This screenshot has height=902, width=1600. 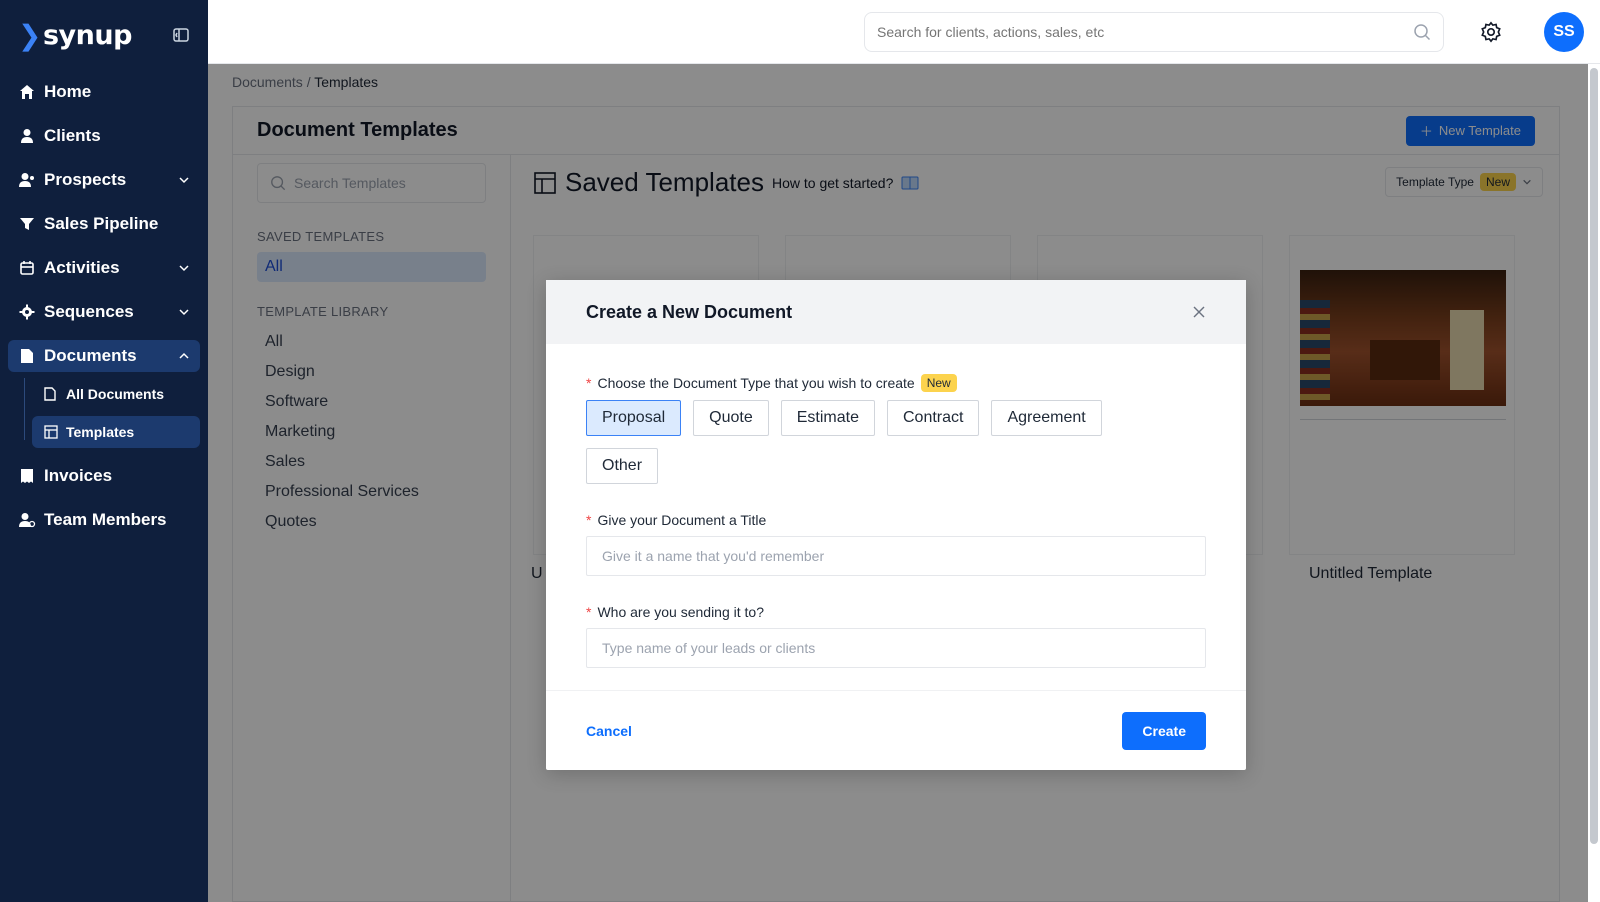 I want to click on document-title-label: * Give your Document a Title, so click(x=896, y=520).